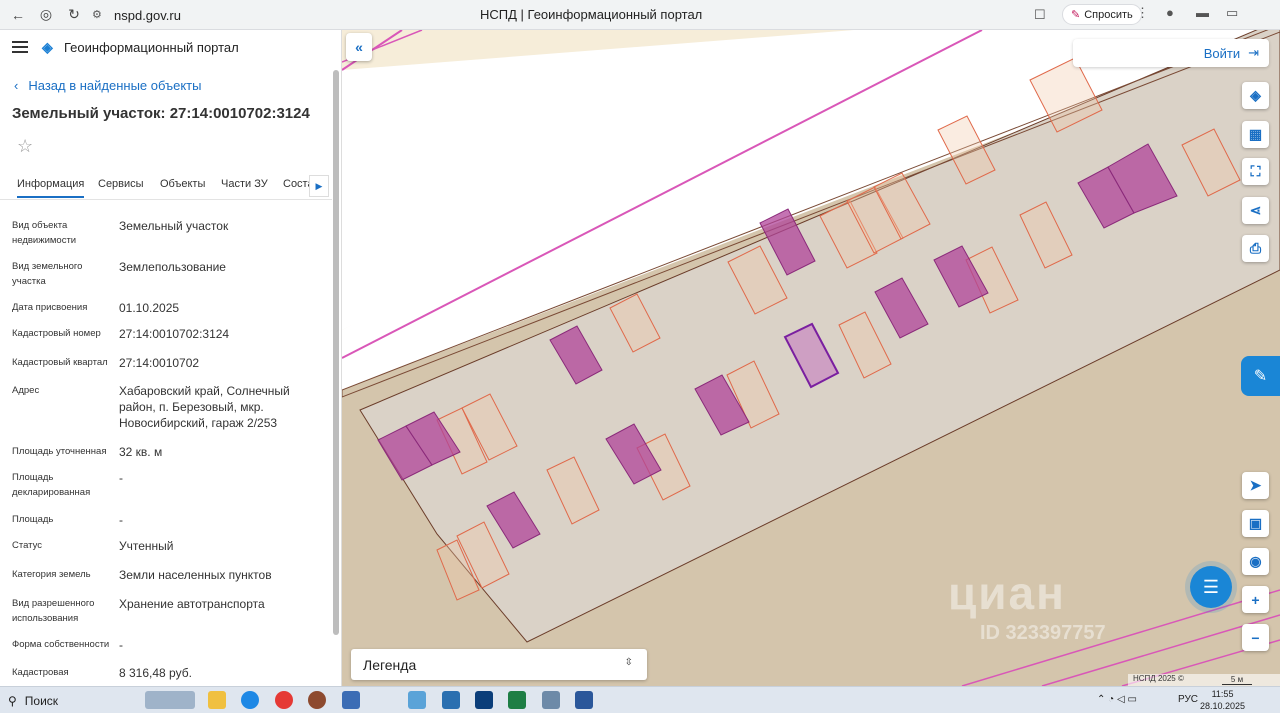 The width and height of the screenshot is (1280, 713). Describe the element at coordinates (1117, 699) in the screenshot. I see `tray-icons: ⌃ ◔ ◁ ▭` at that location.